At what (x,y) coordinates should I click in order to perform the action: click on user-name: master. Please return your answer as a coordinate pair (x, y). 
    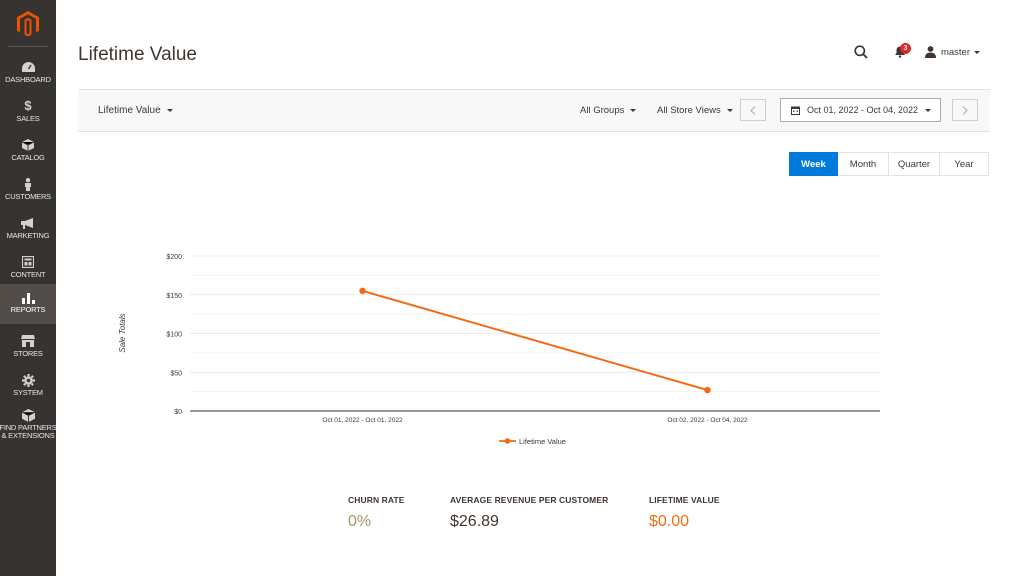
    Looking at the image, I should click on (955, 52).